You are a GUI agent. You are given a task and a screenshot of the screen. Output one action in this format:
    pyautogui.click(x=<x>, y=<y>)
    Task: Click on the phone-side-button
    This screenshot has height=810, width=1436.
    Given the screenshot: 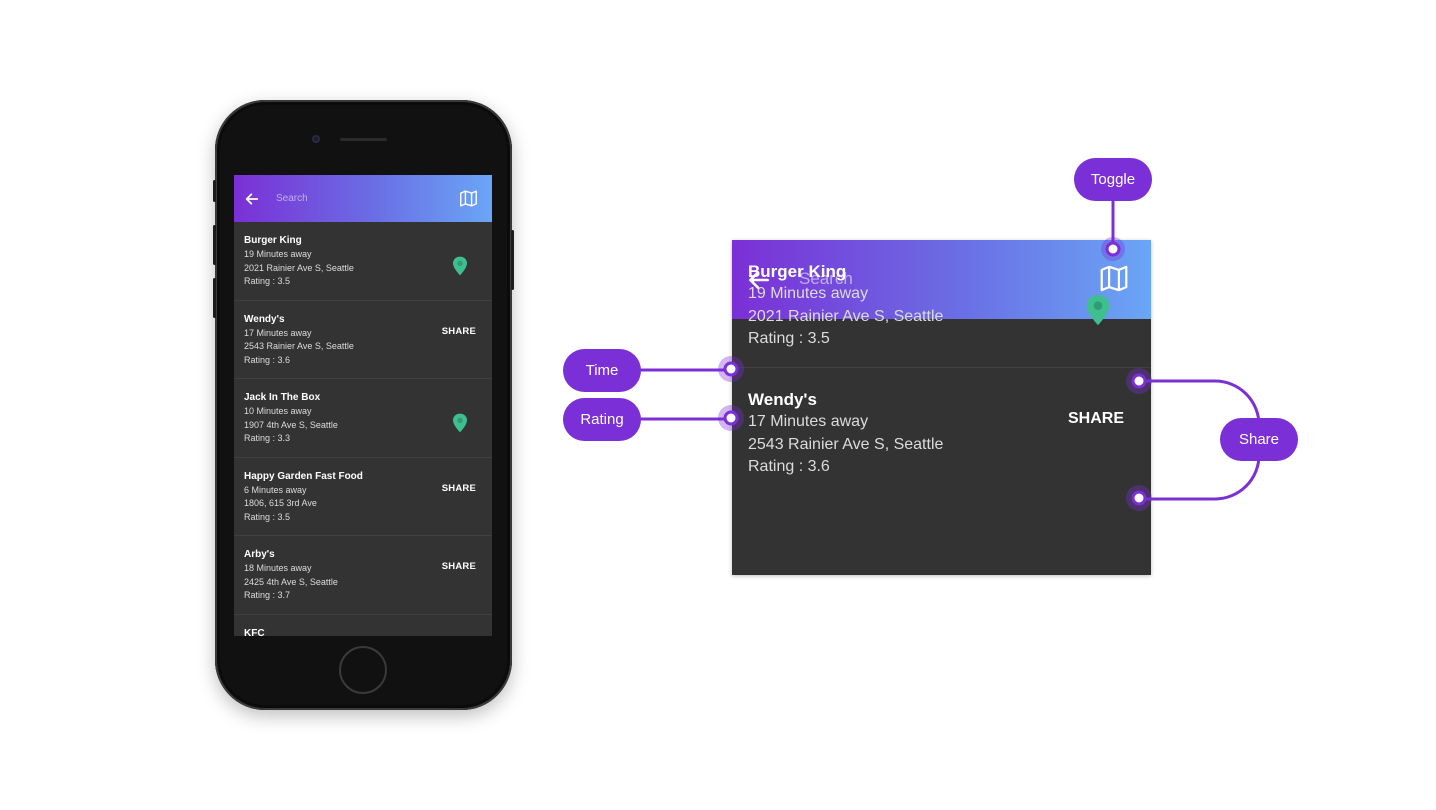 What is the action you would take?
    pyautogui.click(x=214, y=191)
    